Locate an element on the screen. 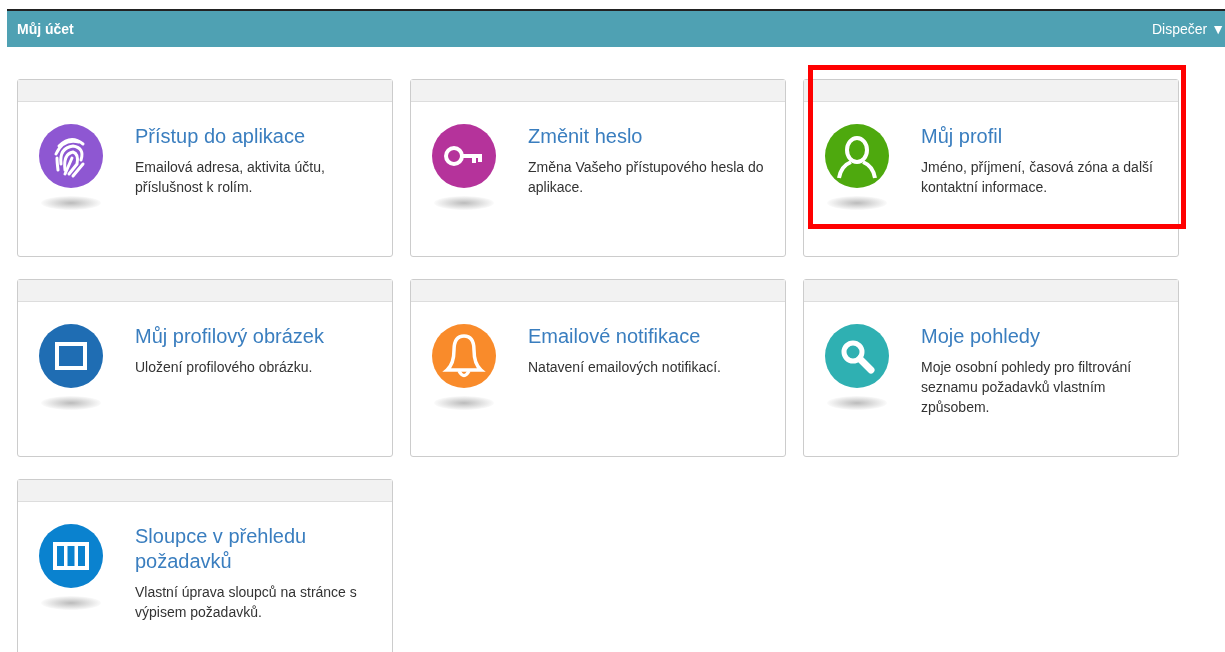 This screenshot has height=652, width=1225. page-title: Můj účet is located at coordinates (45, 29).